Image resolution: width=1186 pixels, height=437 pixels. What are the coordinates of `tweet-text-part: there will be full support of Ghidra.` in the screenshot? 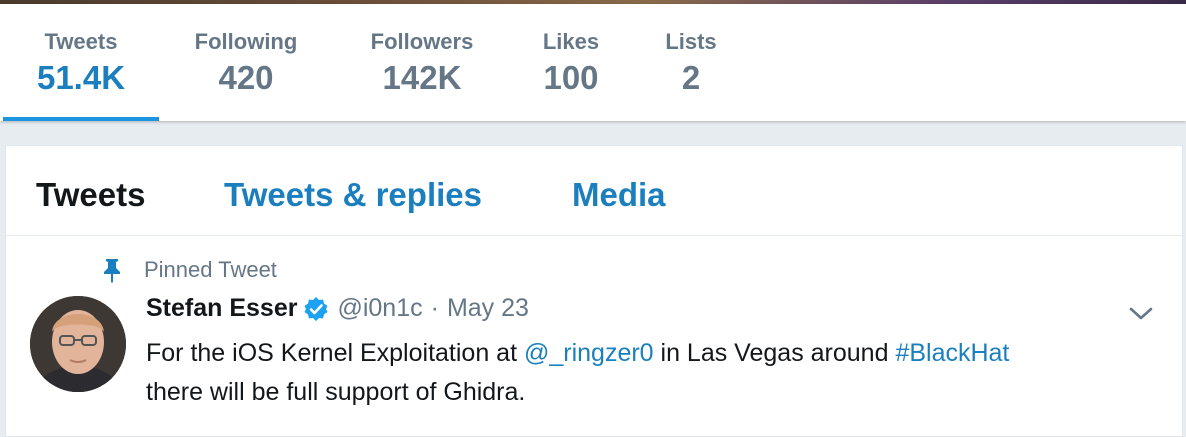 It's located at (336, 392).